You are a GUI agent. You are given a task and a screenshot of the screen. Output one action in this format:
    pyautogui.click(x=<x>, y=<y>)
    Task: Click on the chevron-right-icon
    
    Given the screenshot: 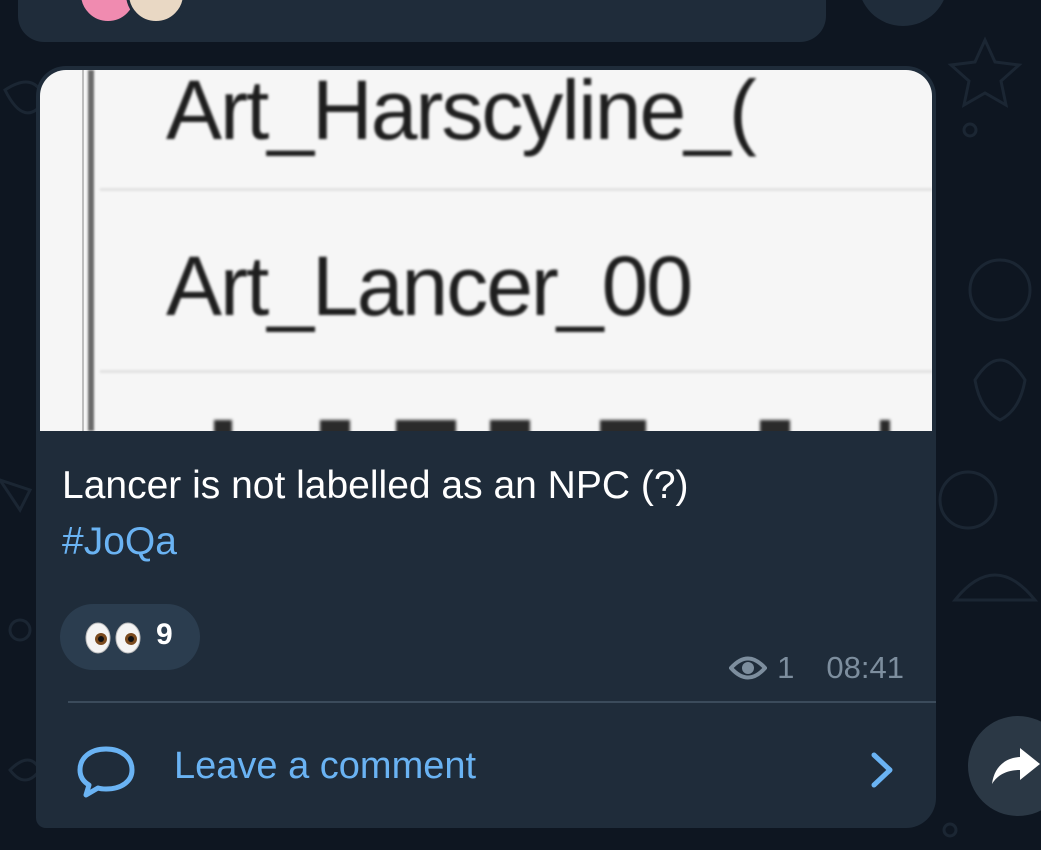 What is the action you would take?
    pyautogui.click(x=882, y=770)
    